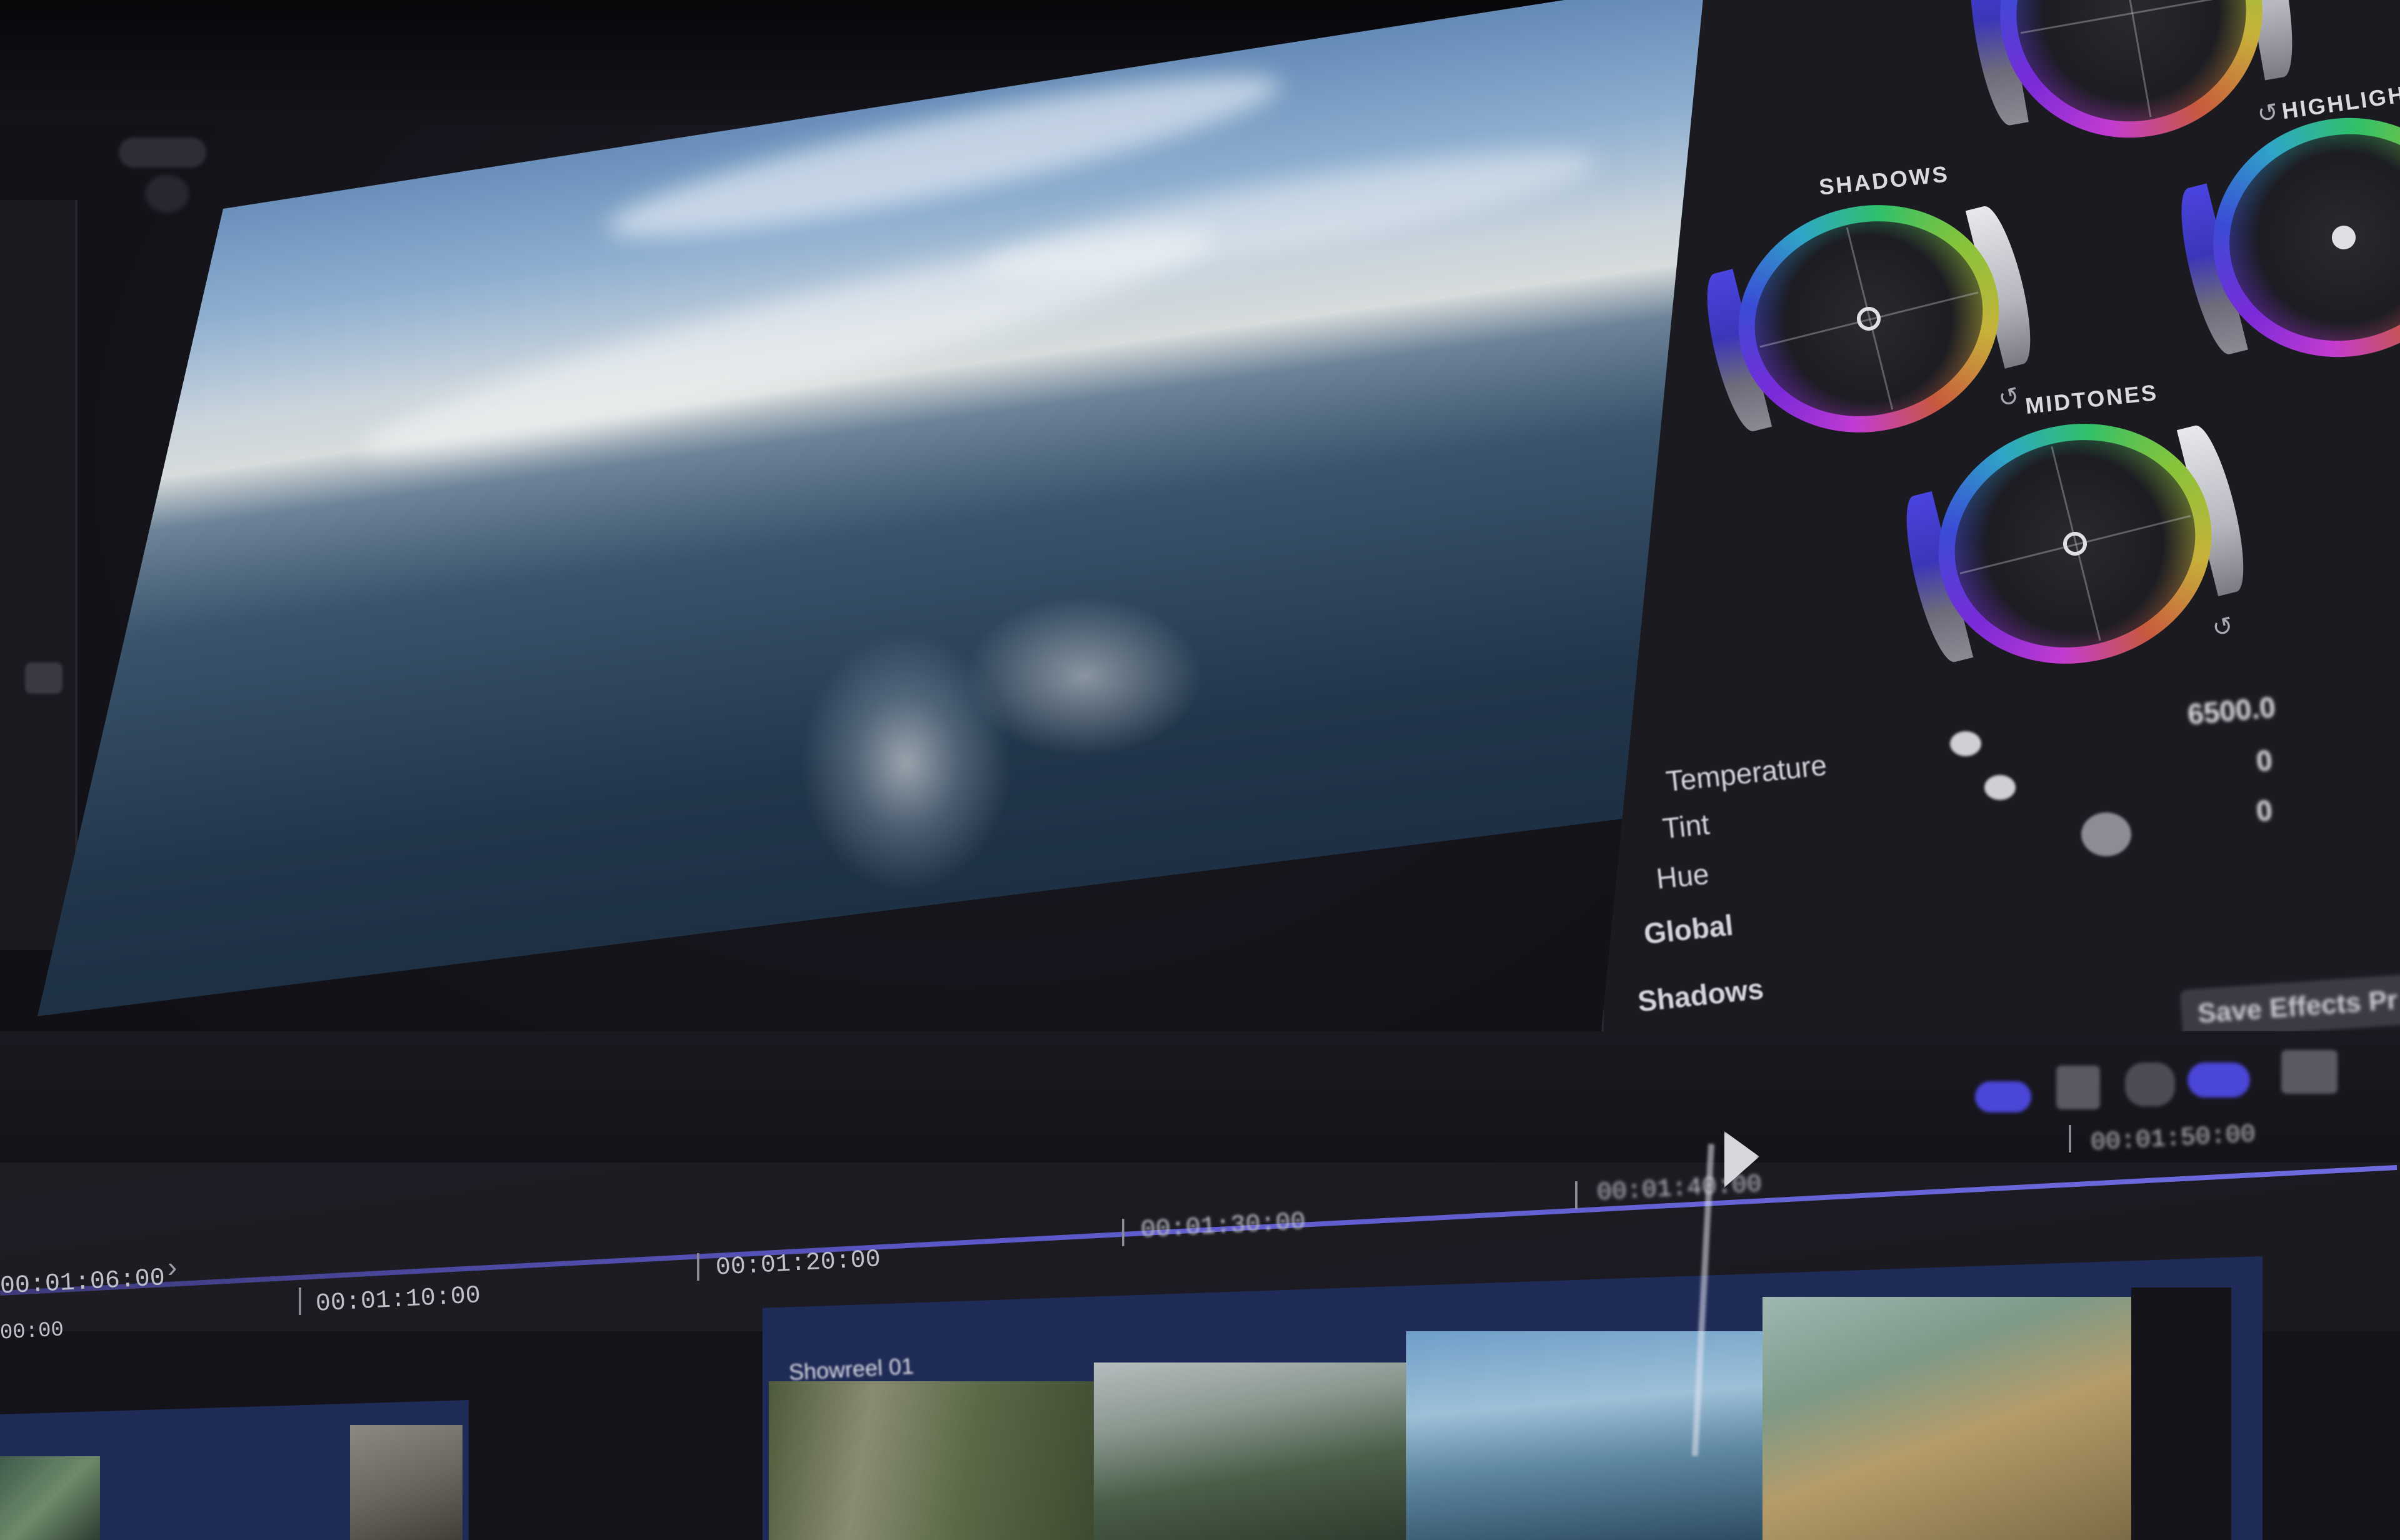 The image size is (2400, 1540). Describe the element at coordinates (2150, 1084) in the screenshot. I see `tool-zoom-button` at that location.